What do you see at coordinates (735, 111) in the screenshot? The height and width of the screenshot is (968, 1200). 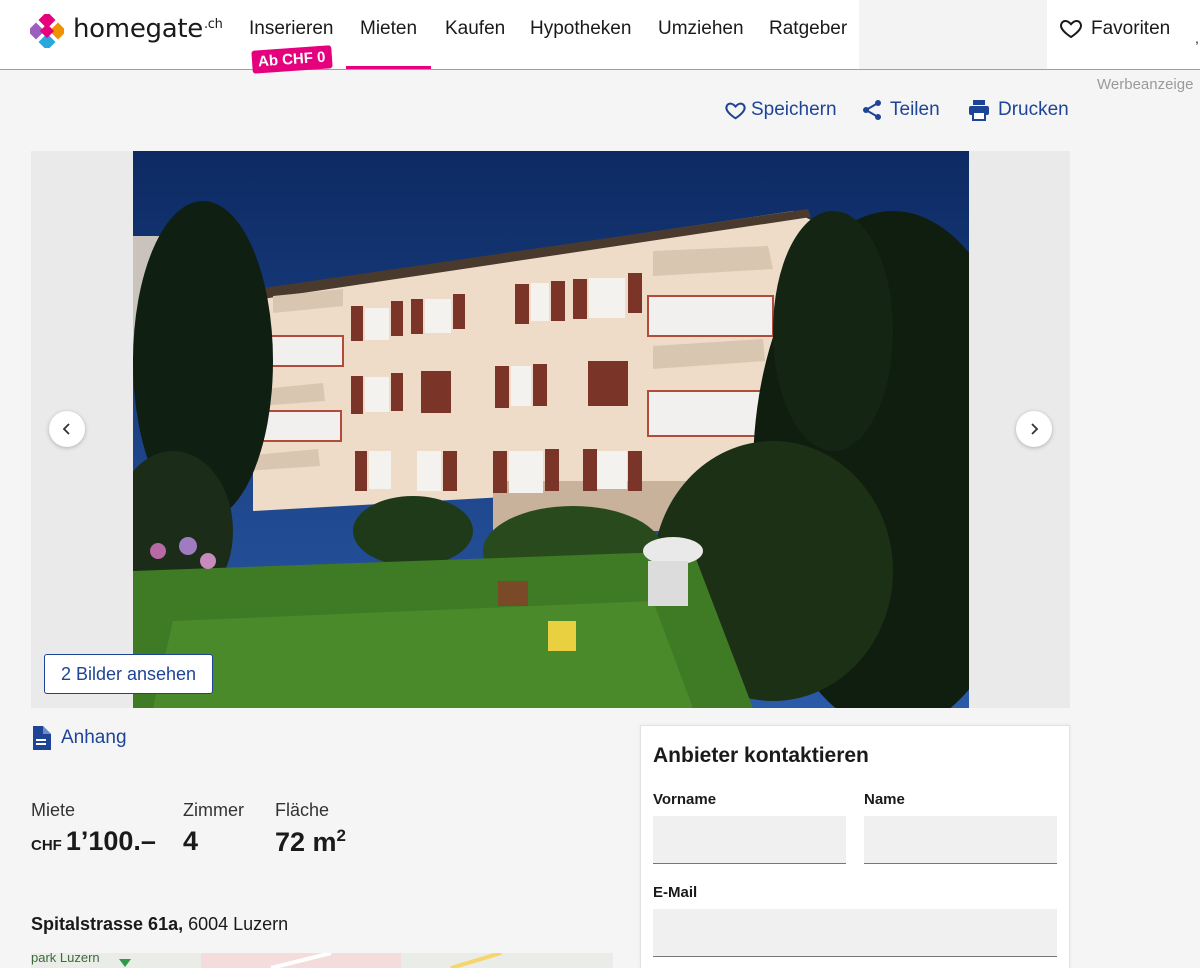 I see `heart-outline-icon` at bounding box center [735, 111].